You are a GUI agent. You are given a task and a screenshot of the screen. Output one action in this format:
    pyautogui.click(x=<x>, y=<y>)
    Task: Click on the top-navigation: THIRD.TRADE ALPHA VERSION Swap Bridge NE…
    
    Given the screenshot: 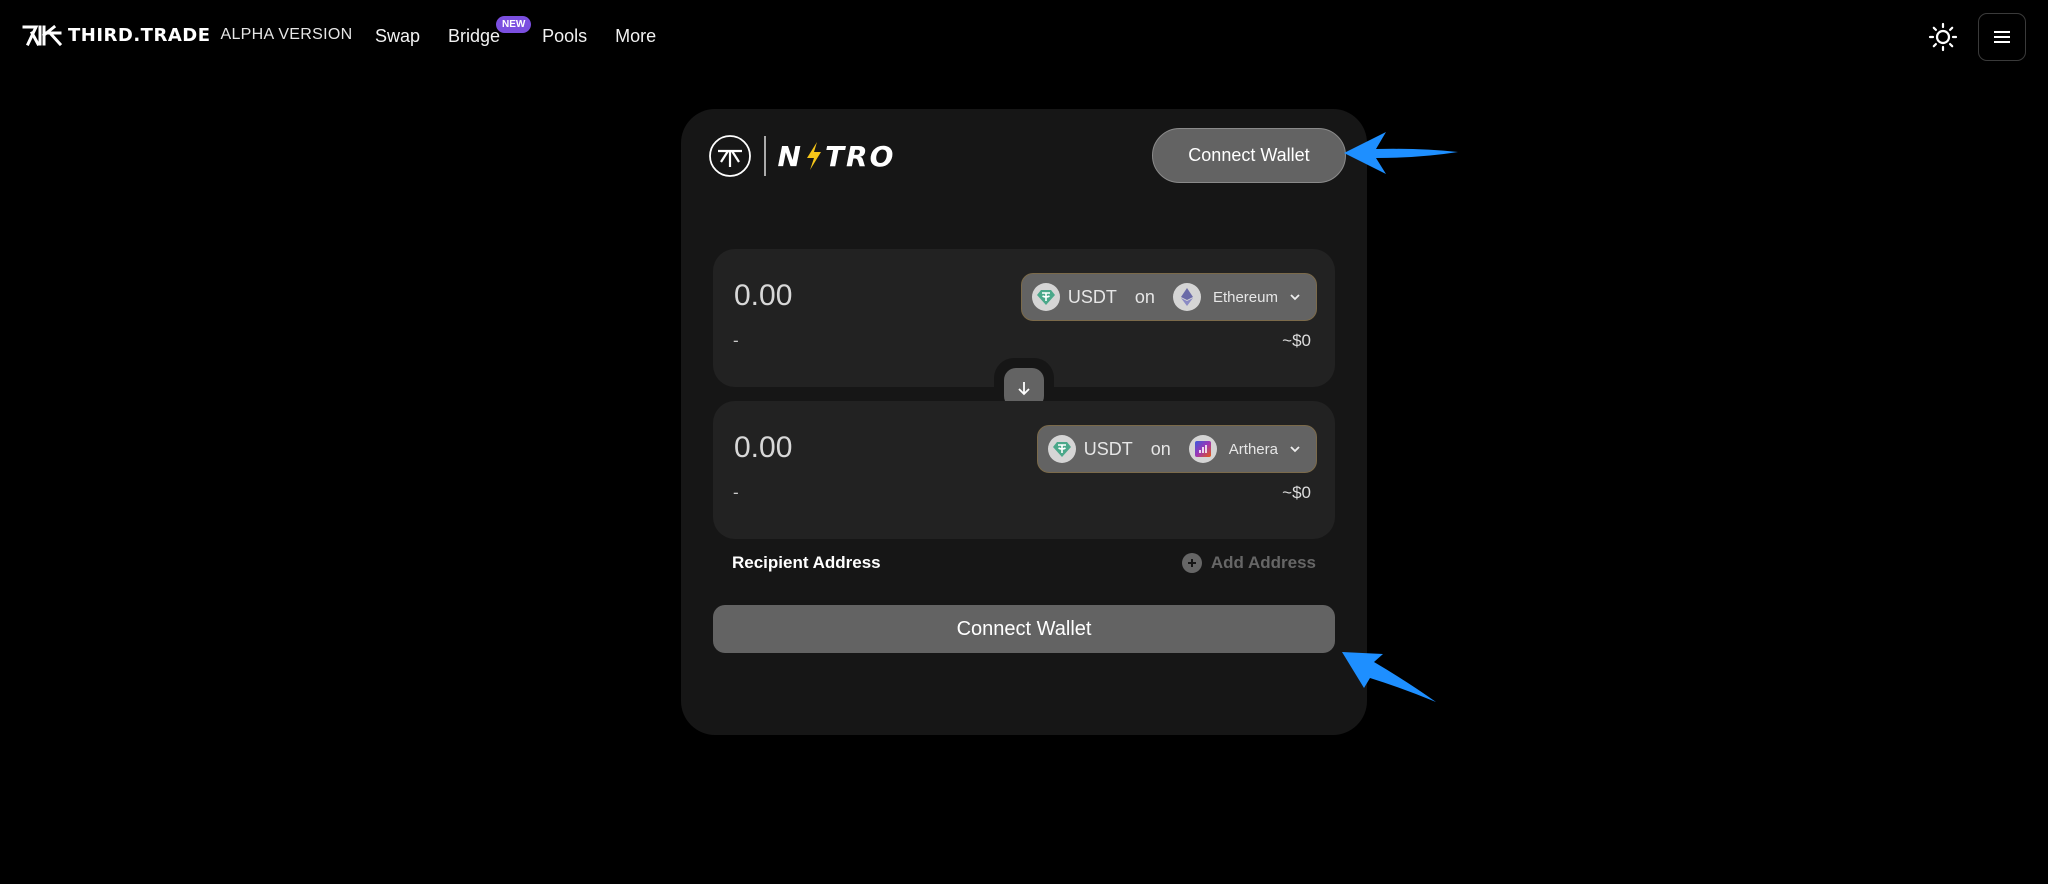 What is the action you would take?
    pyautogui.click(x=1024, y=37)
    